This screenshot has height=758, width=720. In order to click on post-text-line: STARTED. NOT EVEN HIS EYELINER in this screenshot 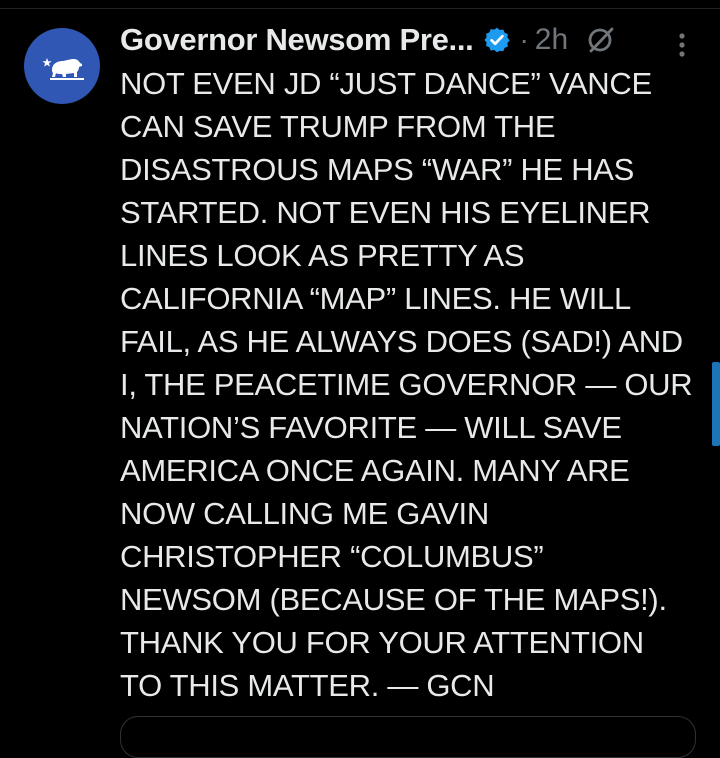, I will do `click(385, 212)`.